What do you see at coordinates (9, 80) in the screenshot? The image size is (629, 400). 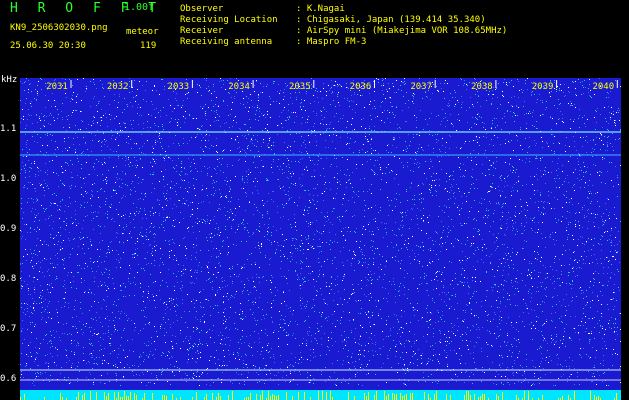 I see `unit-label: kHz` at bounding box center [9, 80].